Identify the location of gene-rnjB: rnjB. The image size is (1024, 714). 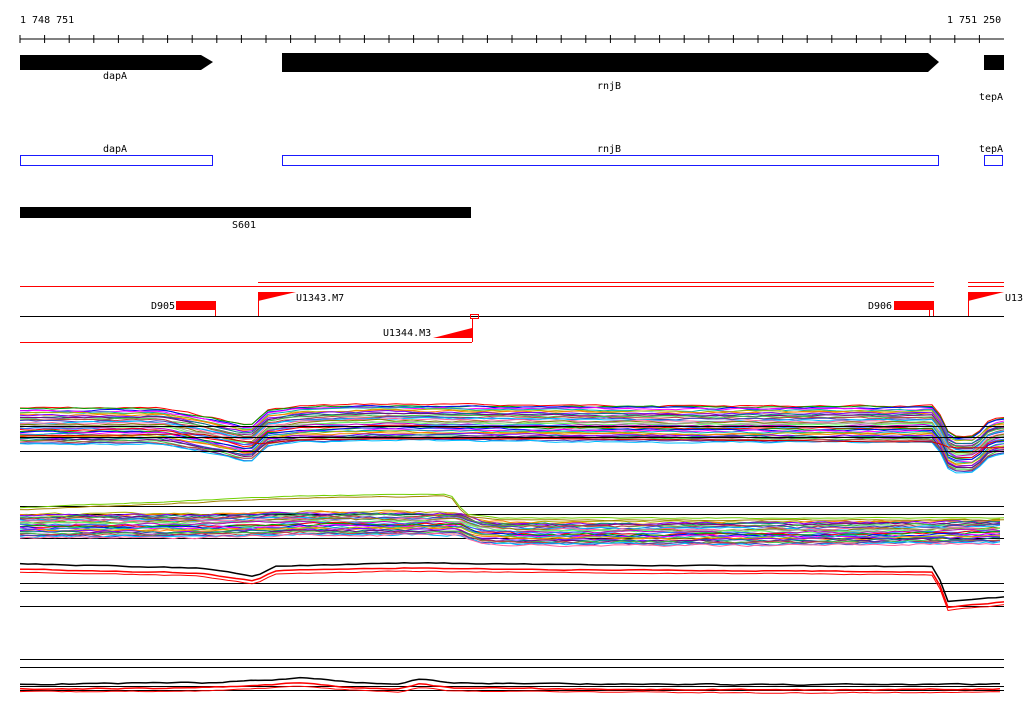
(610, 72).